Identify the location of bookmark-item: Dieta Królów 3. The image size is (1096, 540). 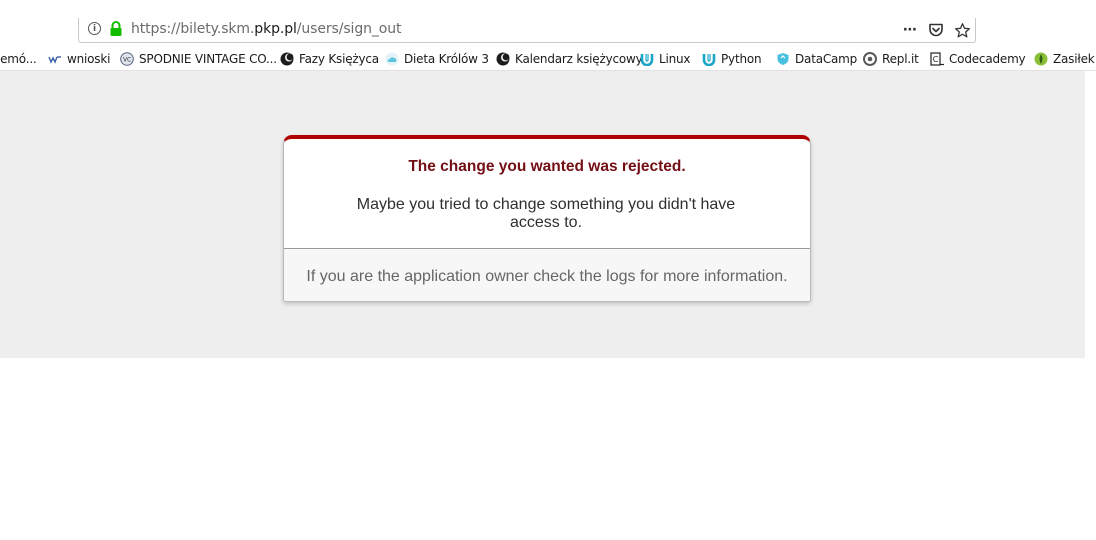
(437, 59).